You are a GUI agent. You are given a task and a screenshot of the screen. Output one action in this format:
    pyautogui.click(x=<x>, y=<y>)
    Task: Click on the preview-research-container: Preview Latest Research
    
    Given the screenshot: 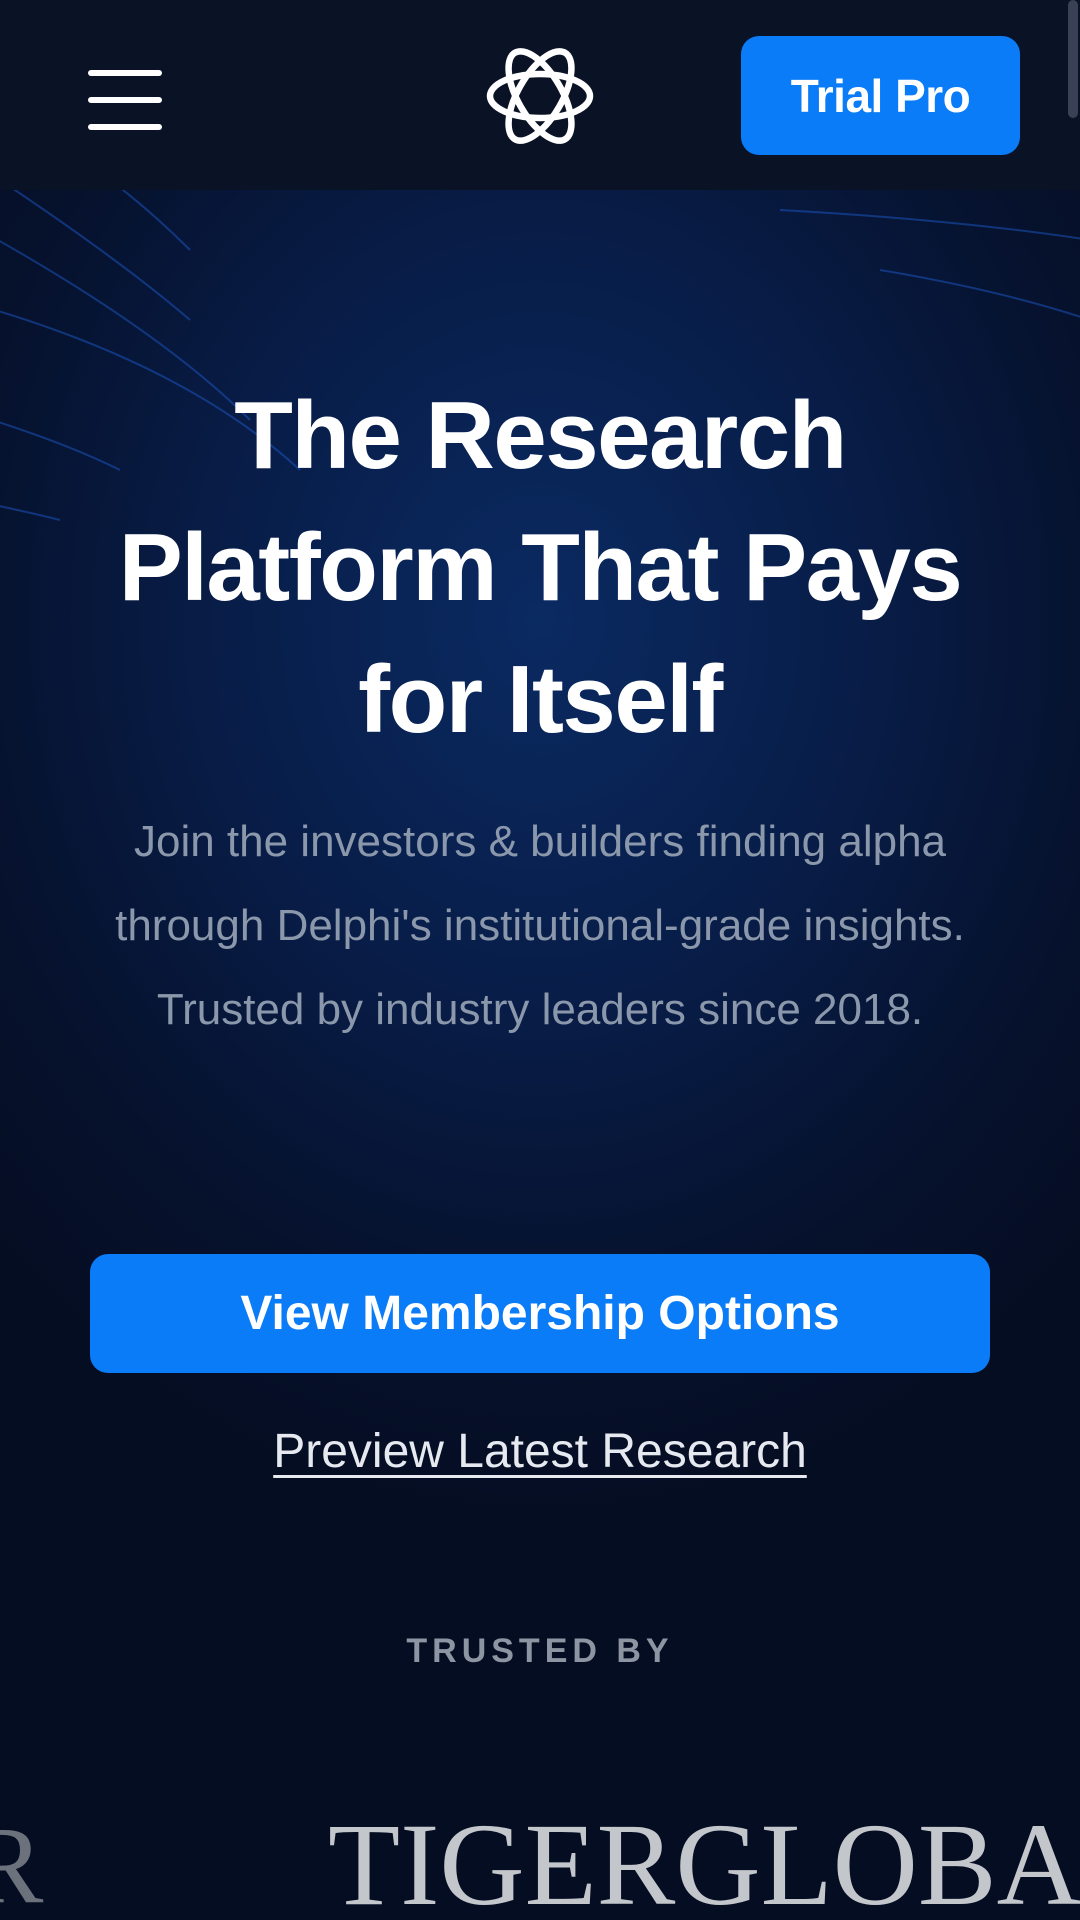 What is the action you would take?
    pyautogui.click(x=540, y=1452)
    